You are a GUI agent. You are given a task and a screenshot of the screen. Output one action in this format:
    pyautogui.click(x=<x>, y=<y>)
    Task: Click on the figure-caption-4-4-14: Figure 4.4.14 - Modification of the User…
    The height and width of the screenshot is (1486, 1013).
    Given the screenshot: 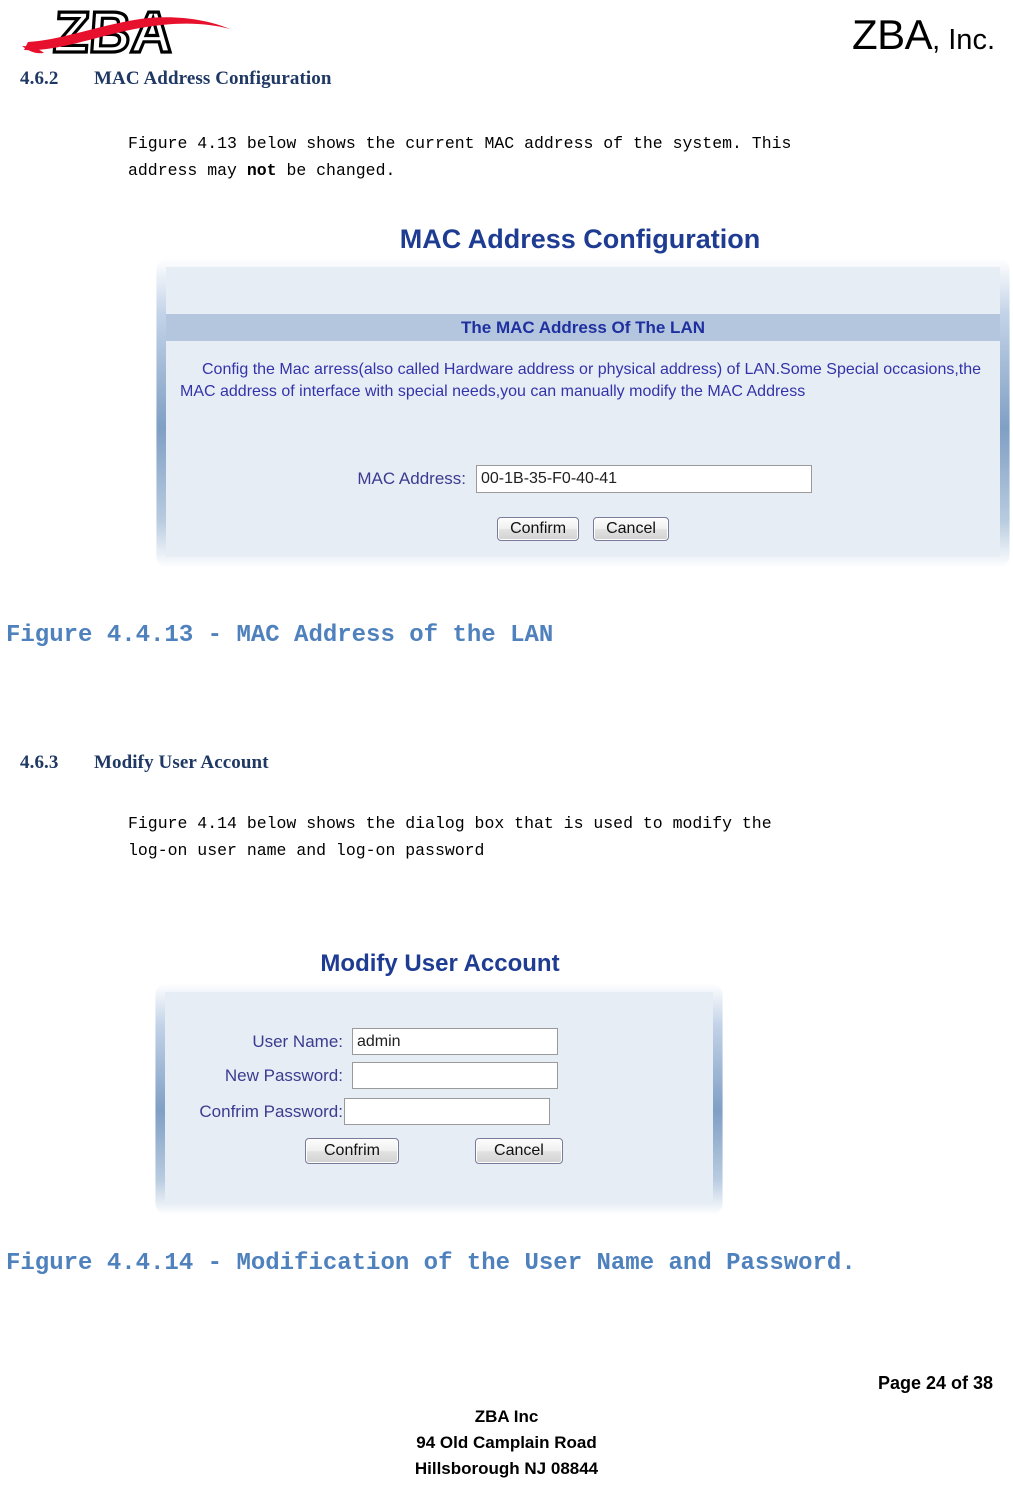 What is the action you would take?
    pyautogui.click(x=431, y=1263)
    